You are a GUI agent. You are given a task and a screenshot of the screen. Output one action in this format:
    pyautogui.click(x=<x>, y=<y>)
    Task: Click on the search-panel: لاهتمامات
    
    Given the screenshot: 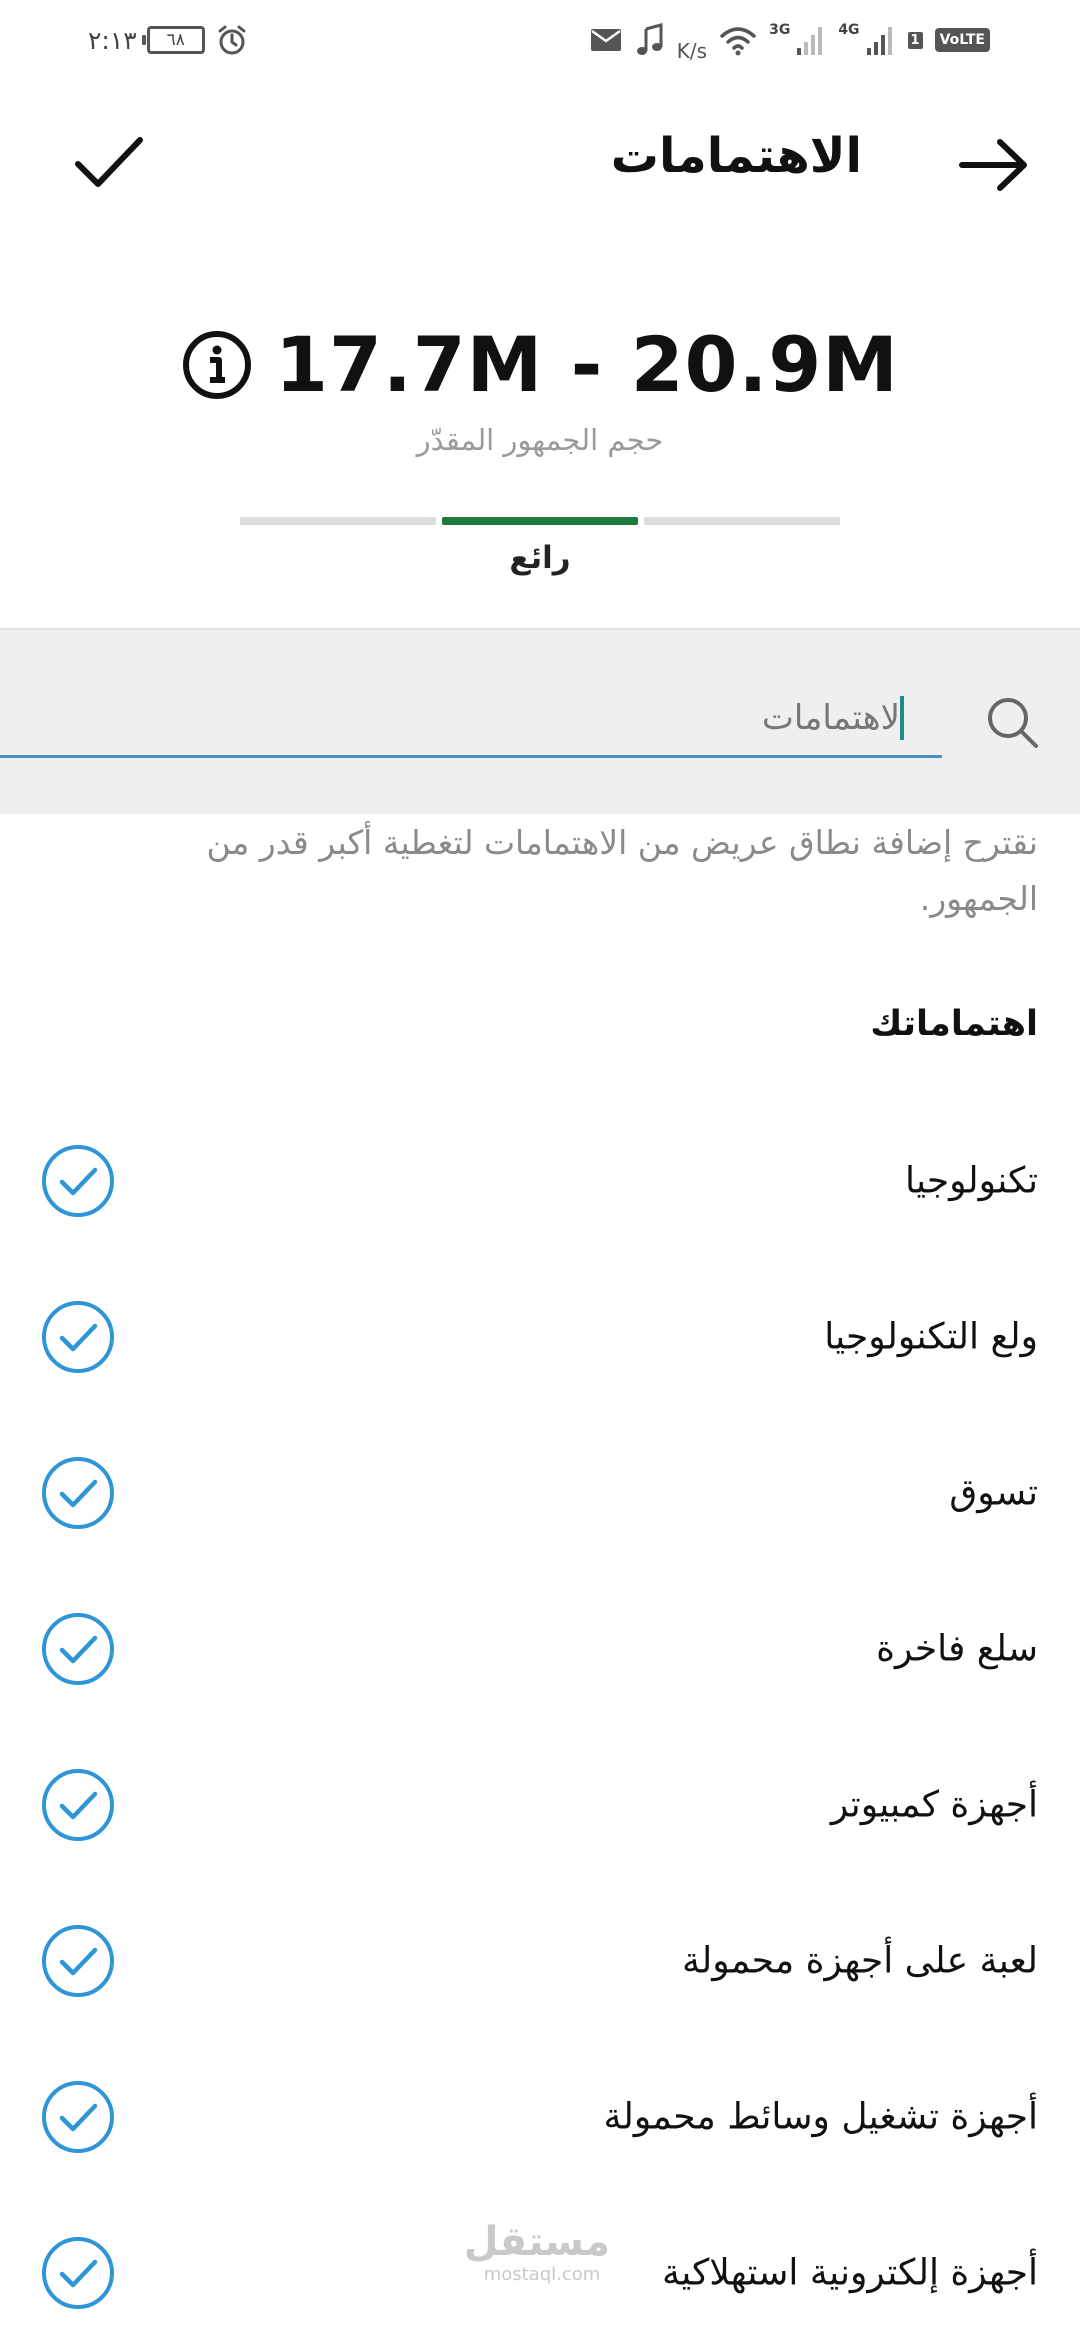 What is the action you would take?
    pyautogui.click(x=540, y=721)
    